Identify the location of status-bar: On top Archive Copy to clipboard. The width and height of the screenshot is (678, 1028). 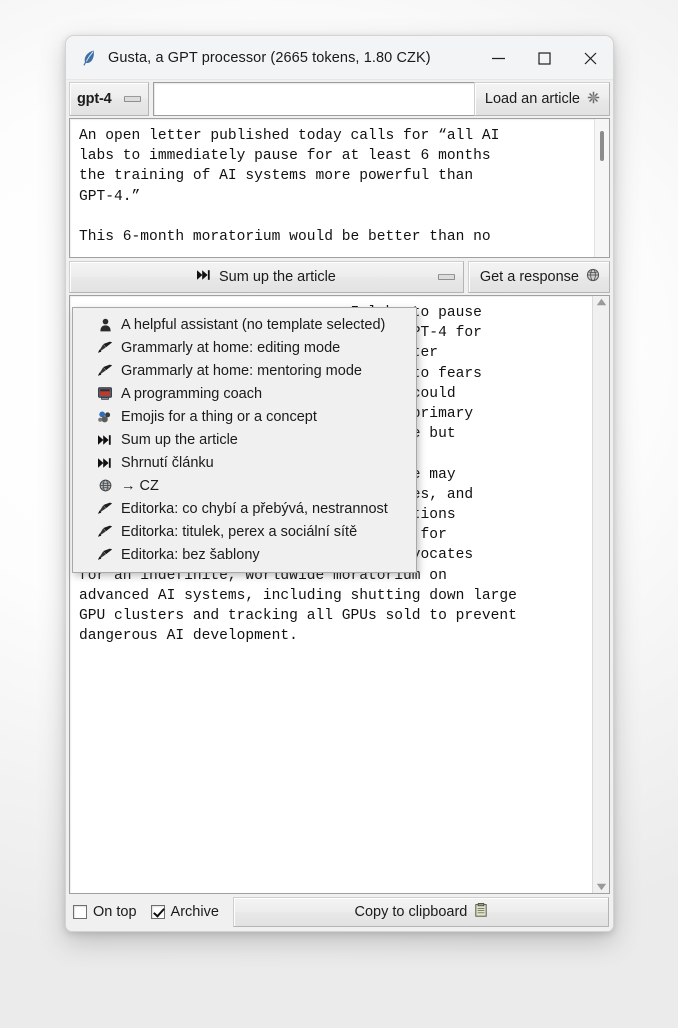
(339, 913).